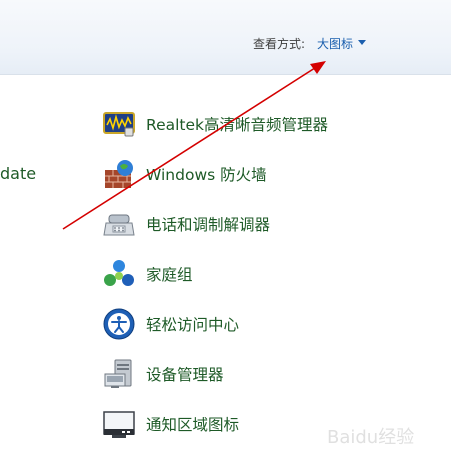 The height and width of the screenshot is (459, 451). Describe the element at coordinates (18, 173) in the screenshot. I see `partial-item-label: date` at that location.